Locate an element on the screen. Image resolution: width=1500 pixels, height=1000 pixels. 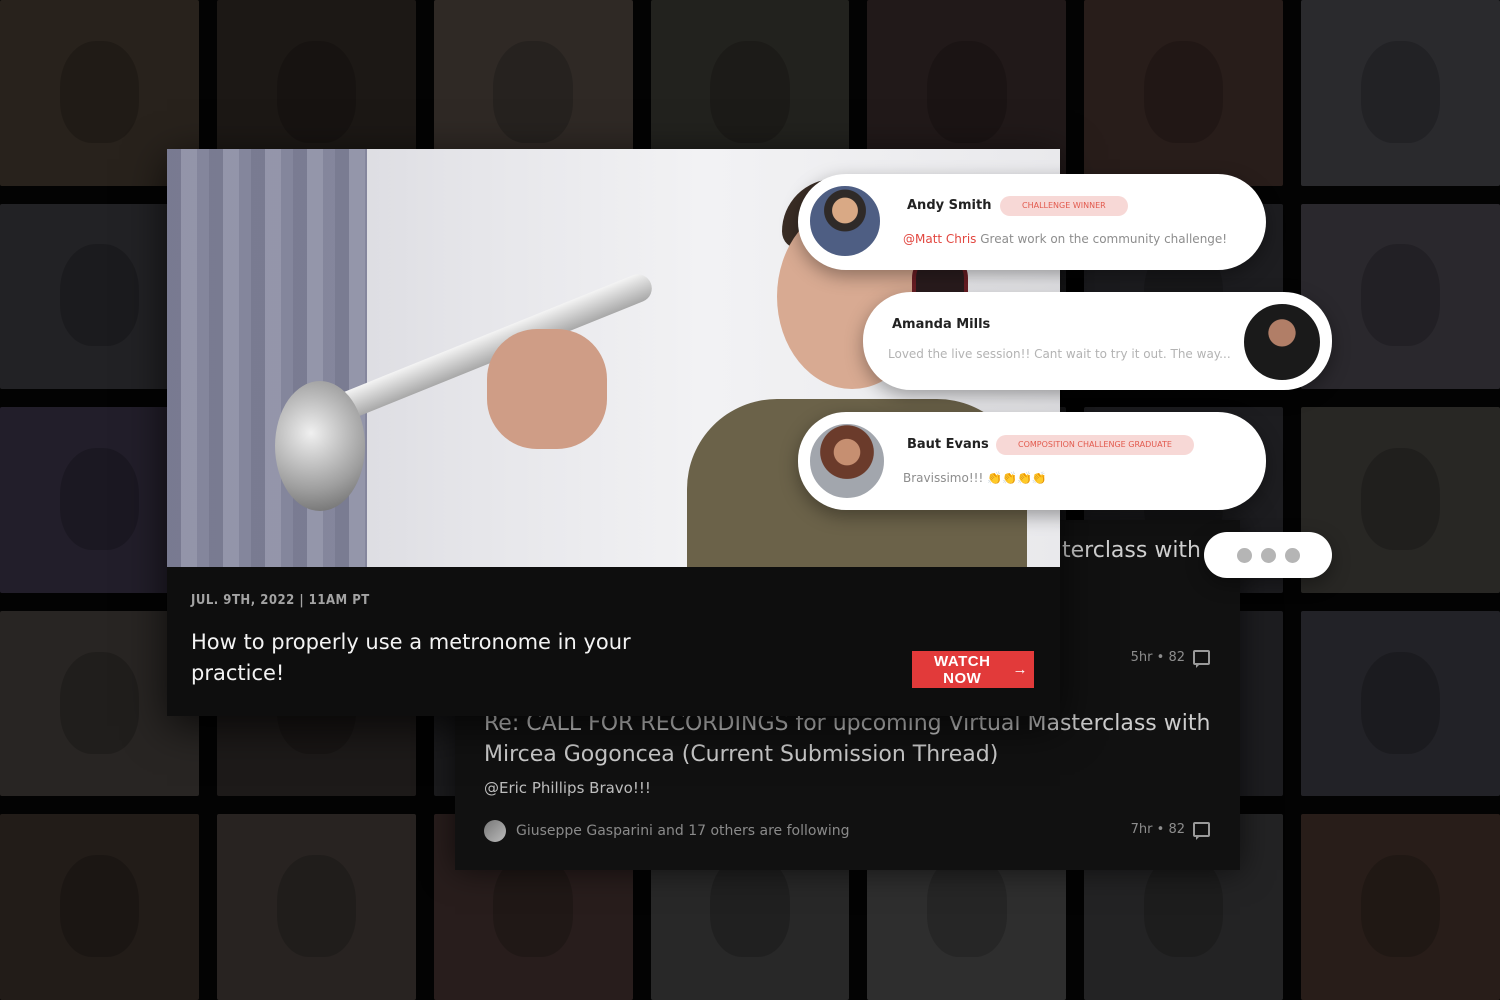
typing-indicator is located at coordinates (1268, 555).